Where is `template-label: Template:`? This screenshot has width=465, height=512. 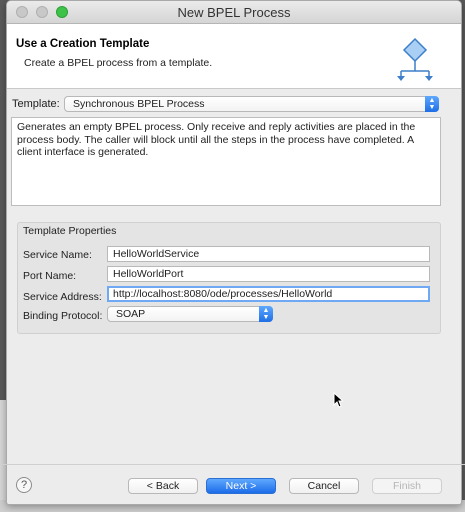 template-label: Template: is located at coordinates (36, 104).